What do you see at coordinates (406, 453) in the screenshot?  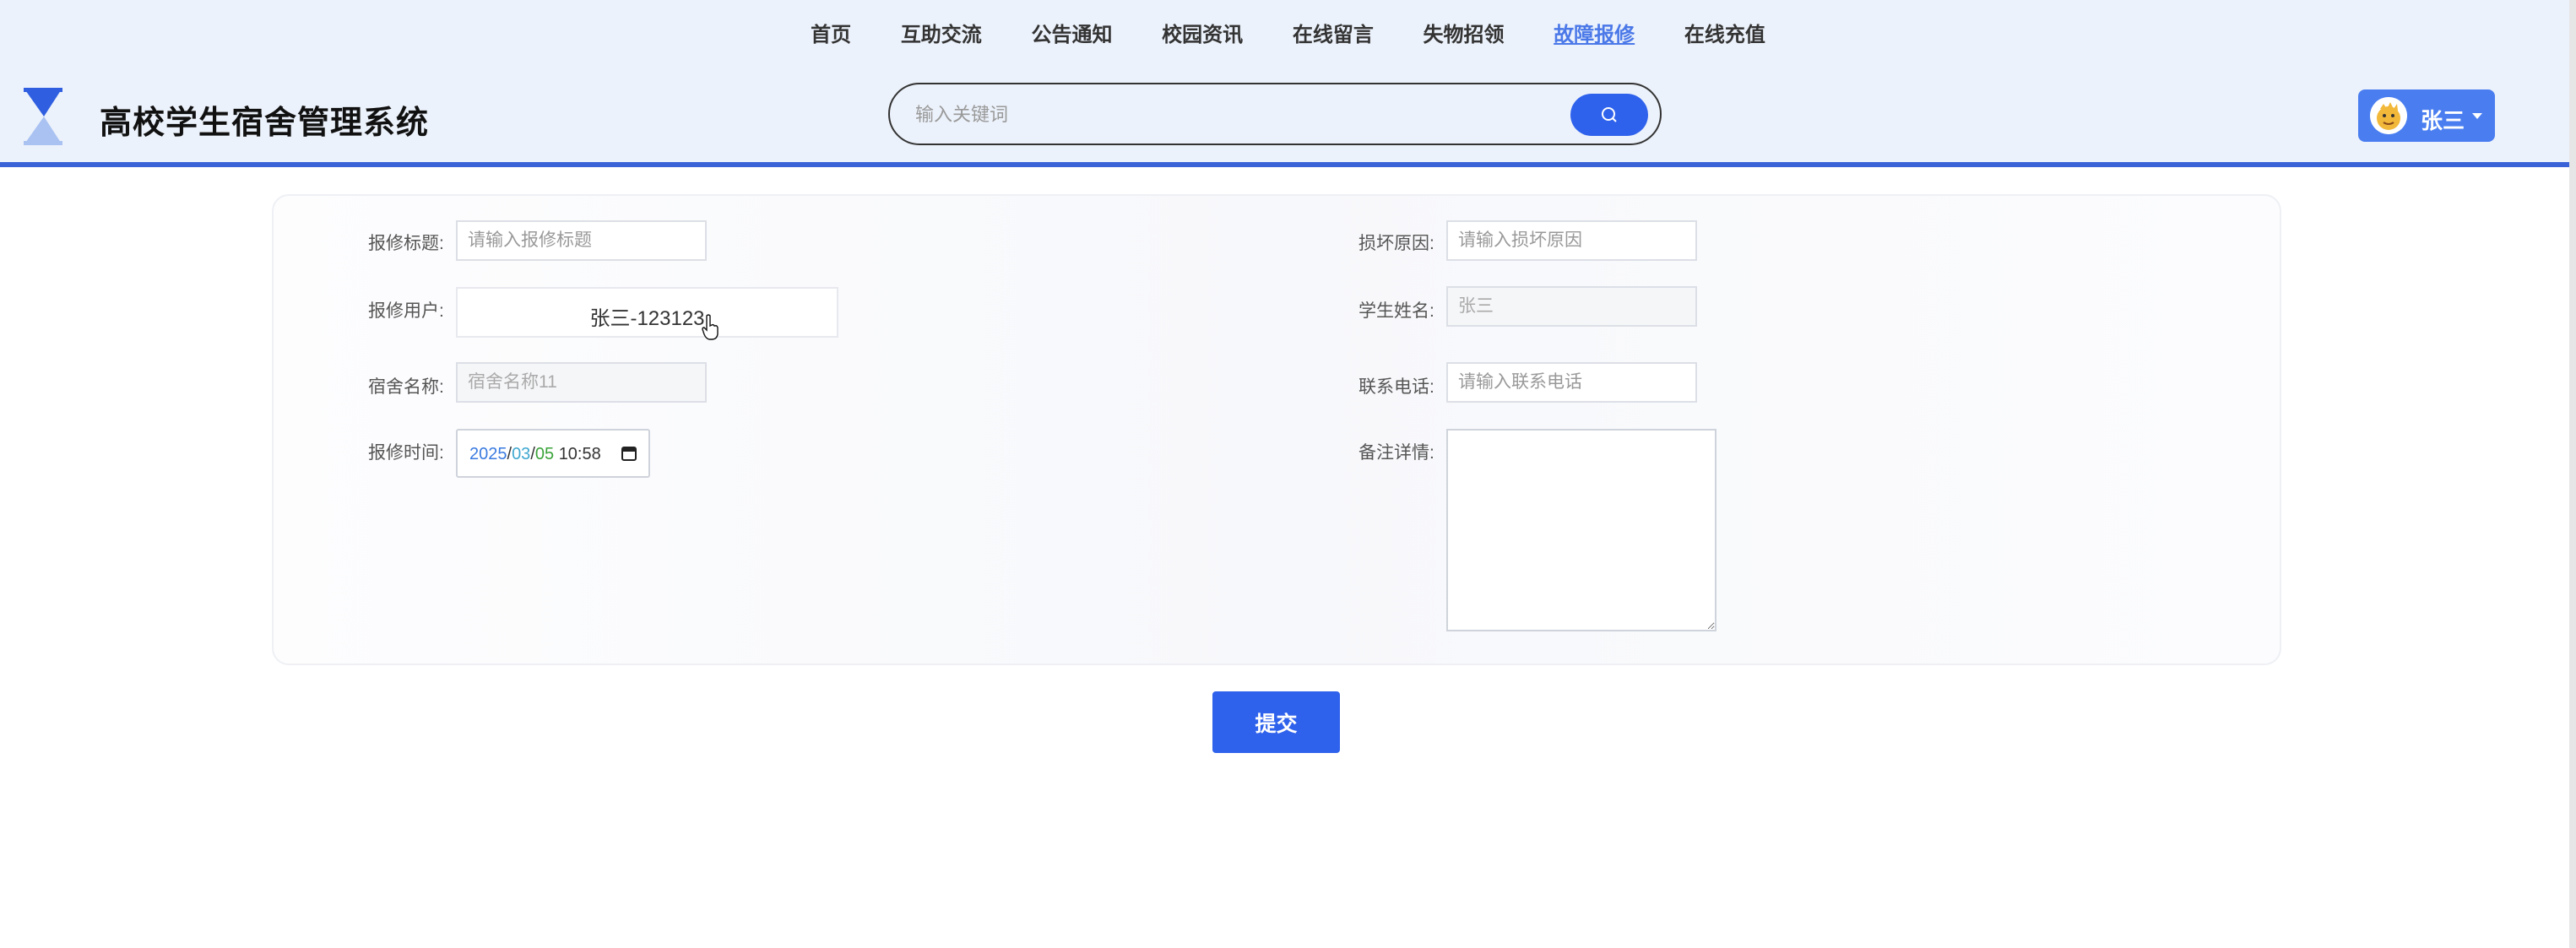 I see `repair-time-label: 报修时间:` at bounding box center [406, 453].